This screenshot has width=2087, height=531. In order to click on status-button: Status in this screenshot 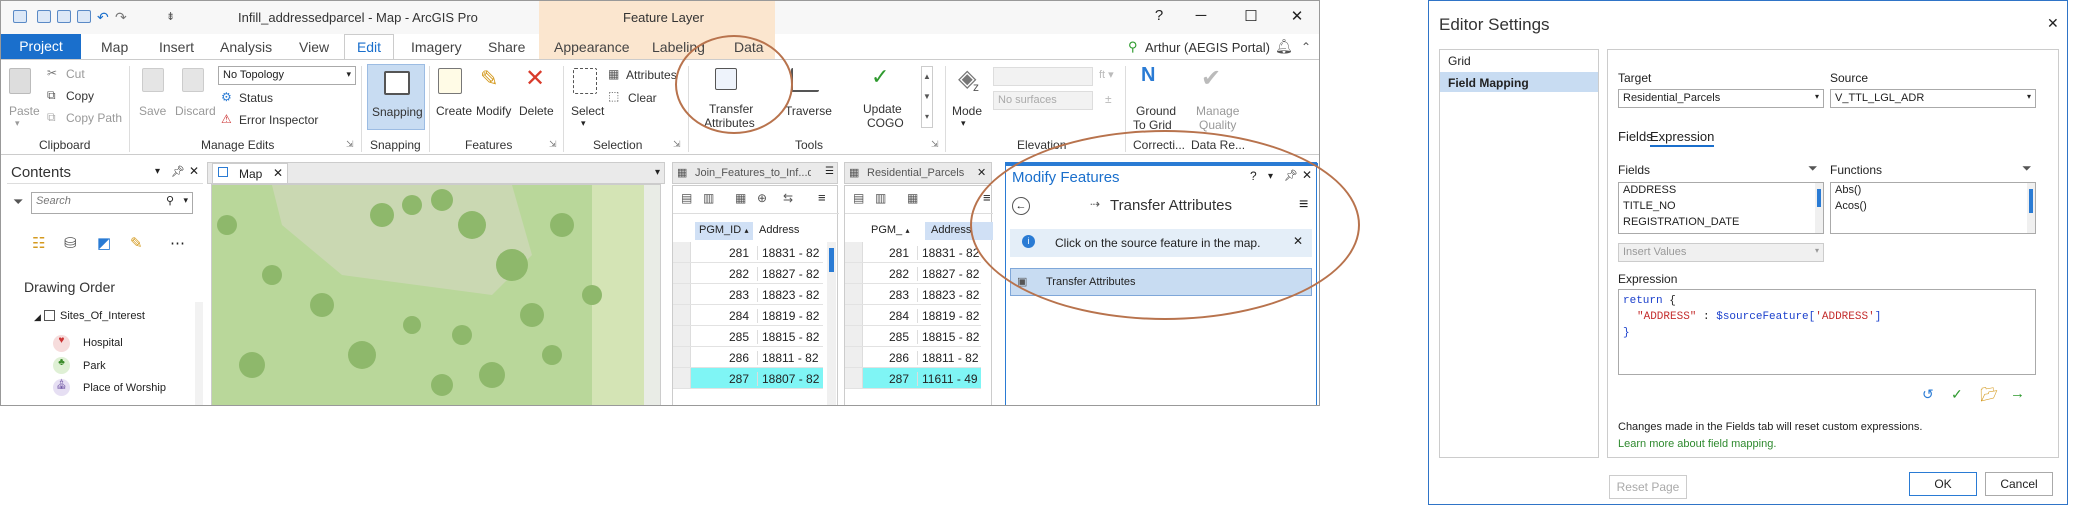, I will do `click(256, 98)`.